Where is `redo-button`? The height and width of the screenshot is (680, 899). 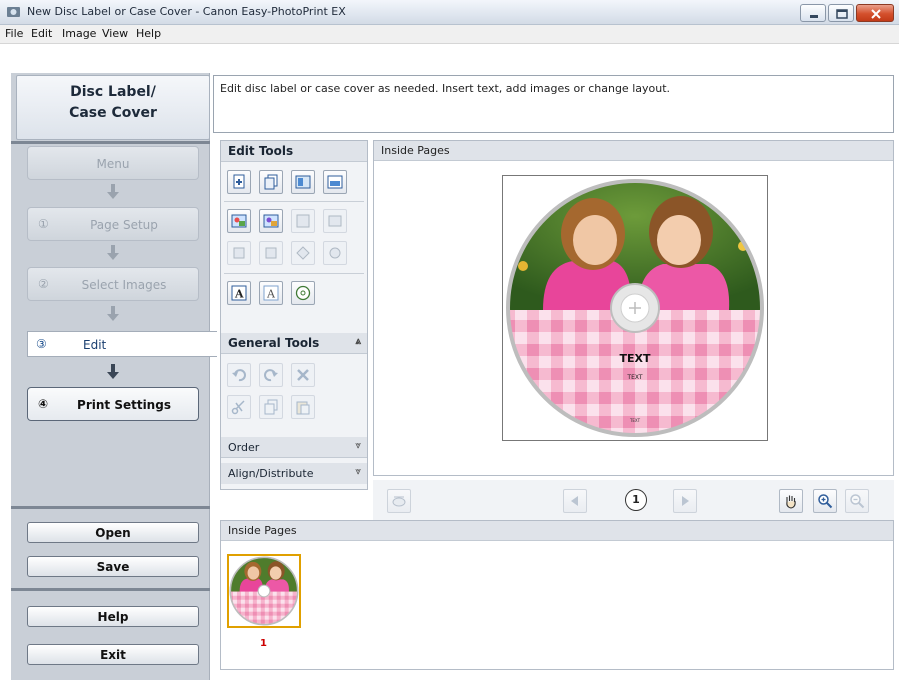 redo-button is located at coordinates (271, 375).